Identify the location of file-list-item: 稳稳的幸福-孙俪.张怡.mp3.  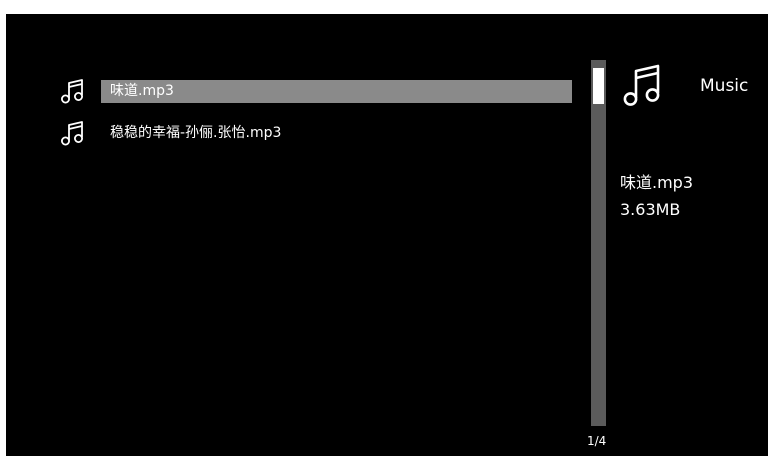
(296, 133).